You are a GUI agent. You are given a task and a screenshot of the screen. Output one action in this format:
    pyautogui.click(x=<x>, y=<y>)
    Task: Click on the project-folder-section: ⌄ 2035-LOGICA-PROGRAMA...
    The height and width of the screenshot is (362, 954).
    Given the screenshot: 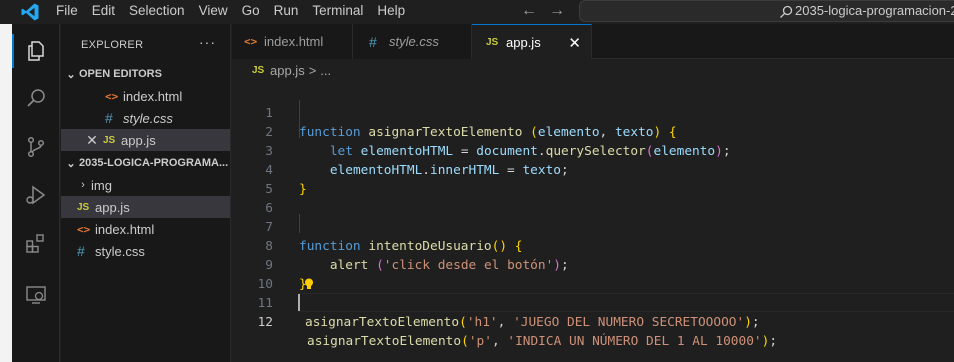 What is the action you would take?
    pyautogui.click(x=145, y=163)
    